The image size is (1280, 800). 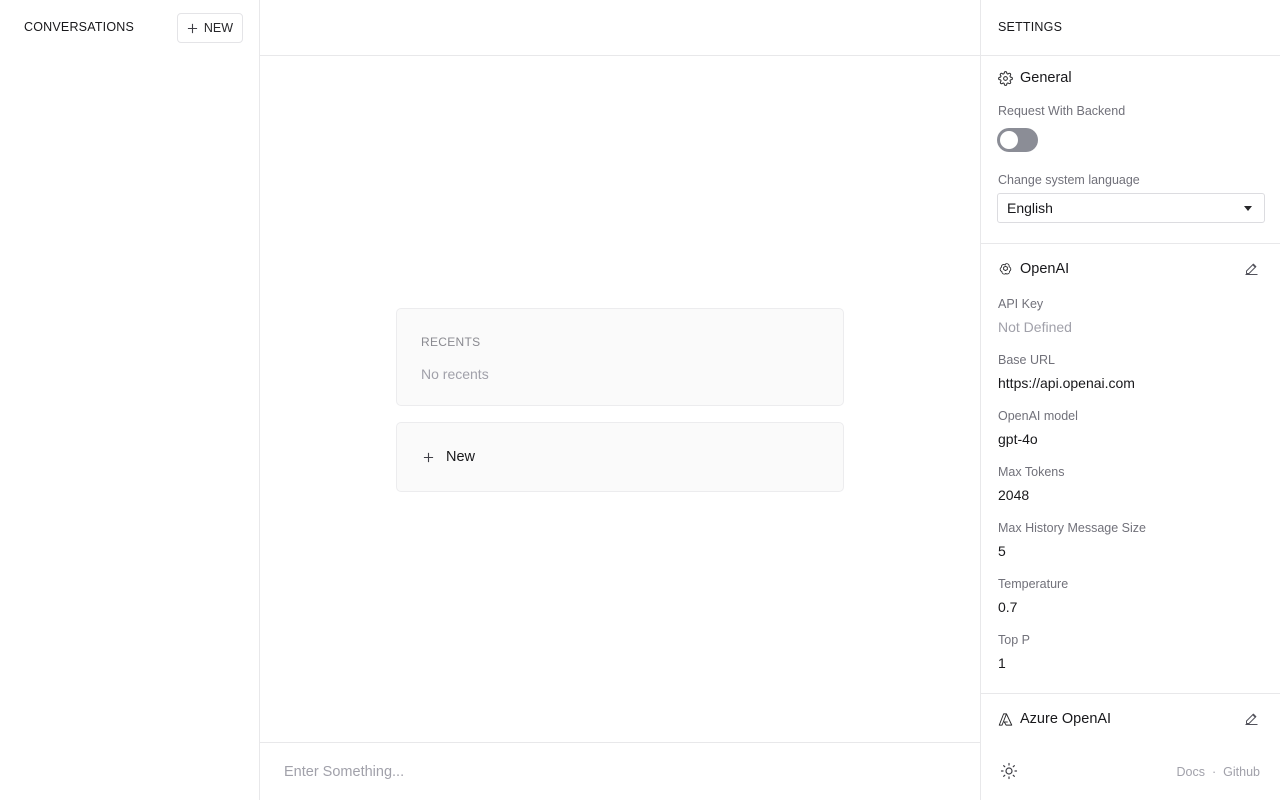 I want to click on chat-input-bar, so click(x=620, y=771).